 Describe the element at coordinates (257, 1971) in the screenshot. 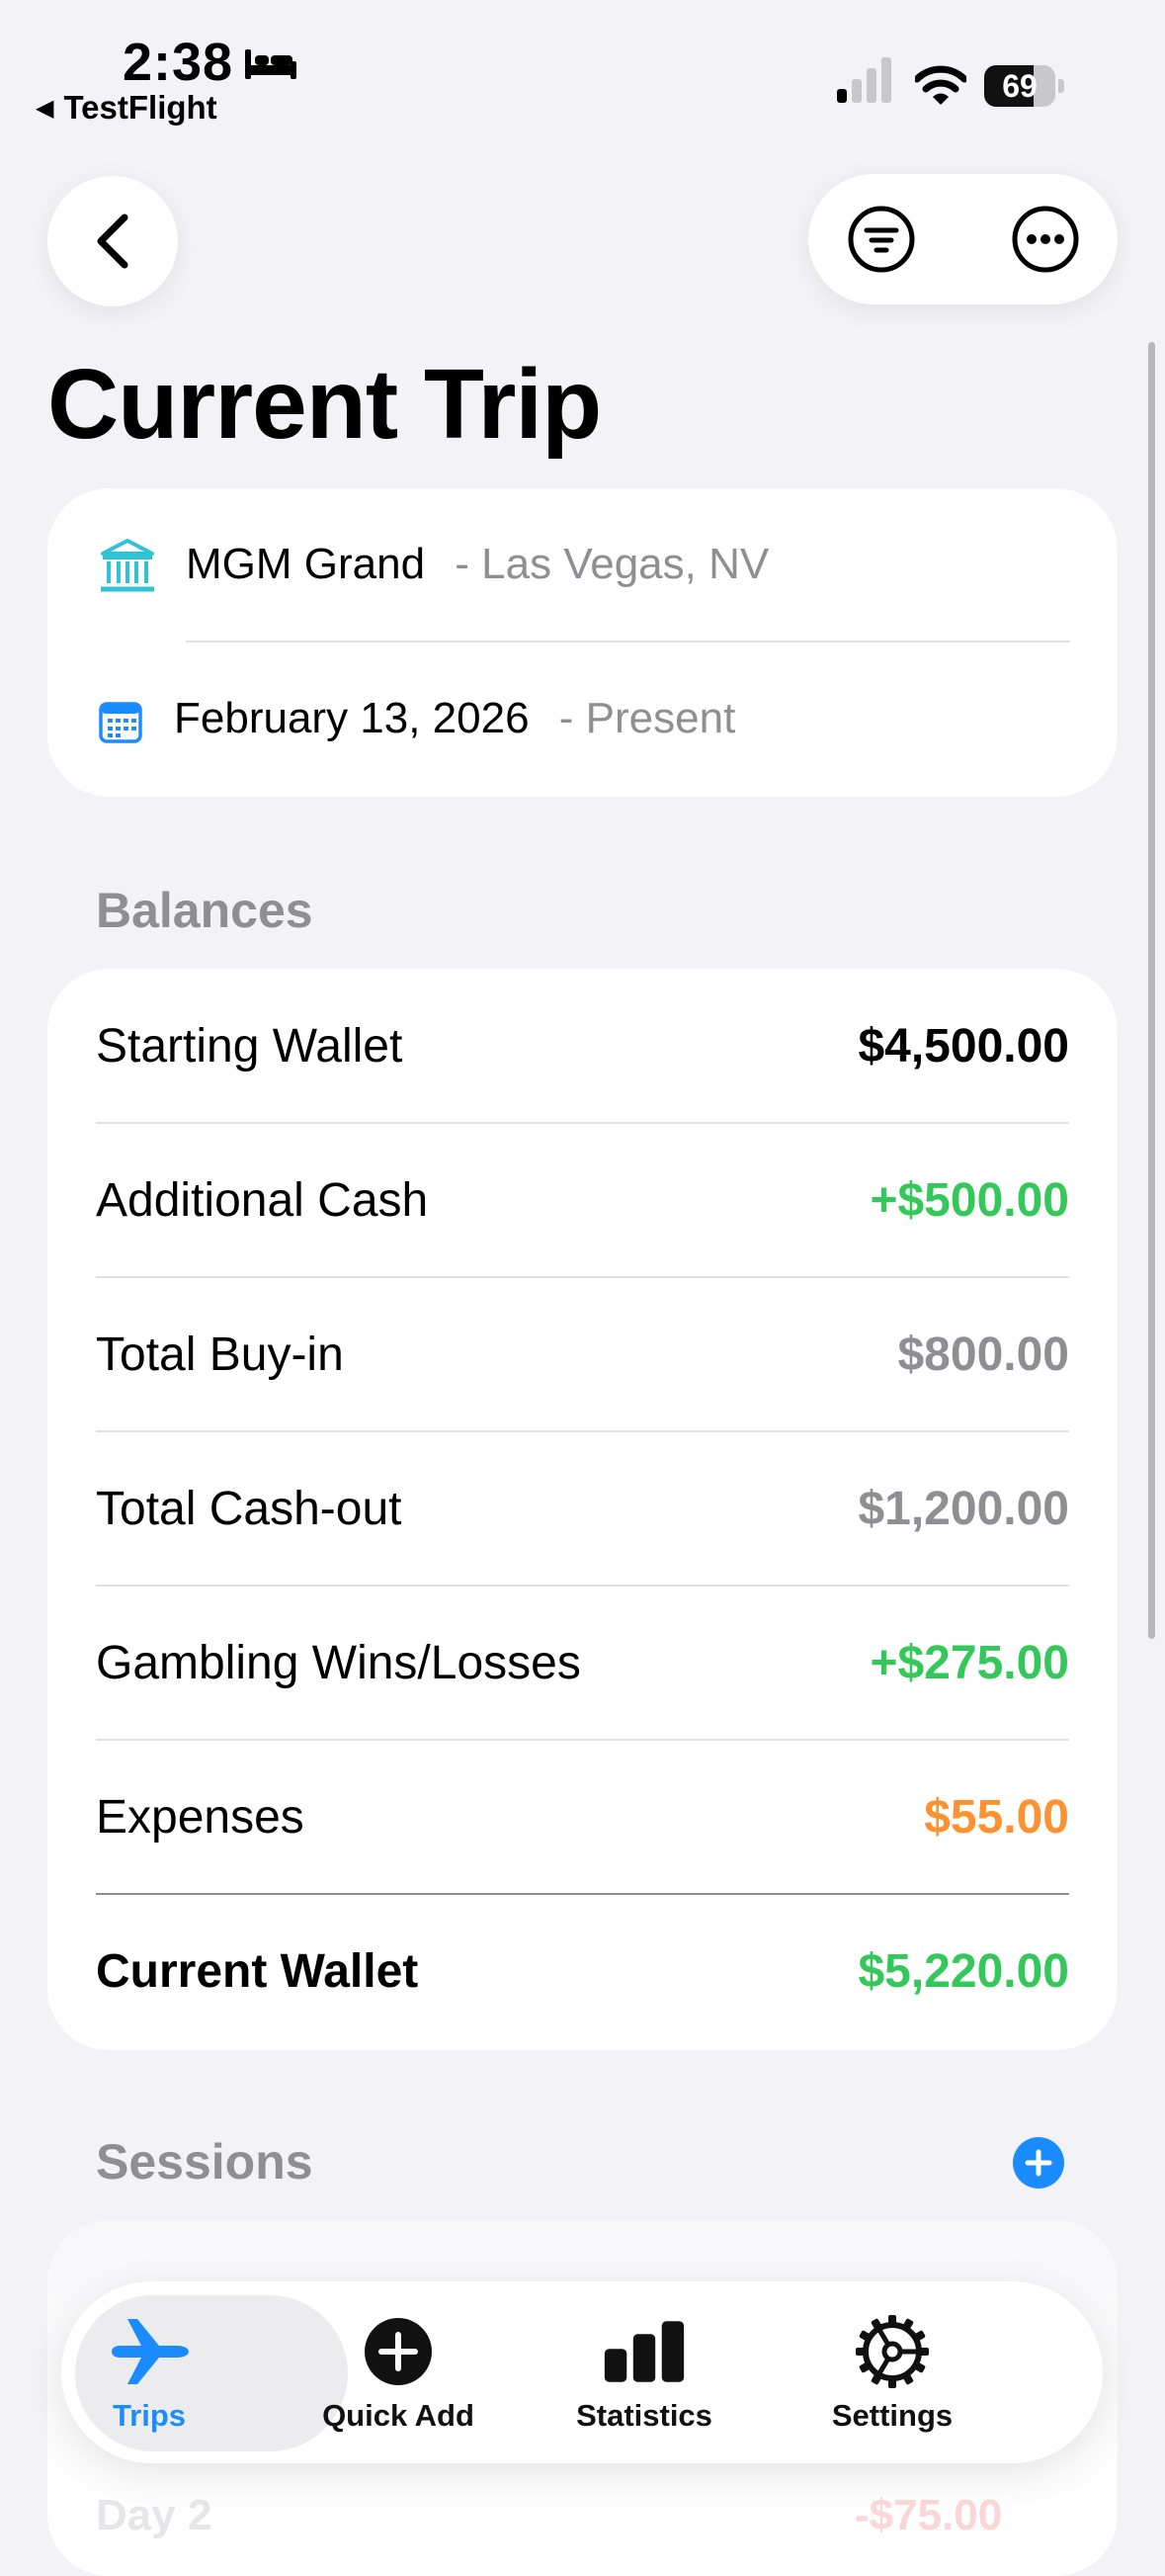

I see `balance-label: Current Wallet` at that location.